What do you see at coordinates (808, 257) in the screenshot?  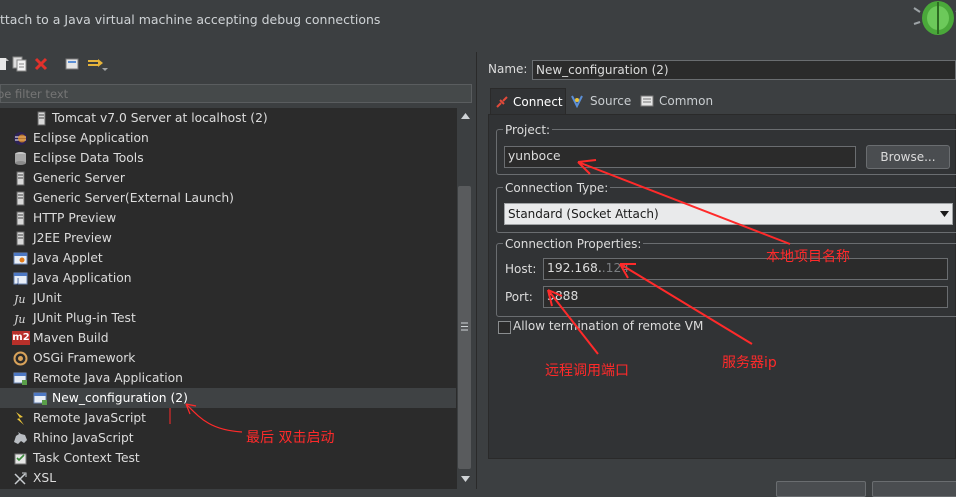 I see `annotation-project-name: 本地项目名称` at bounding box center [808, 257].